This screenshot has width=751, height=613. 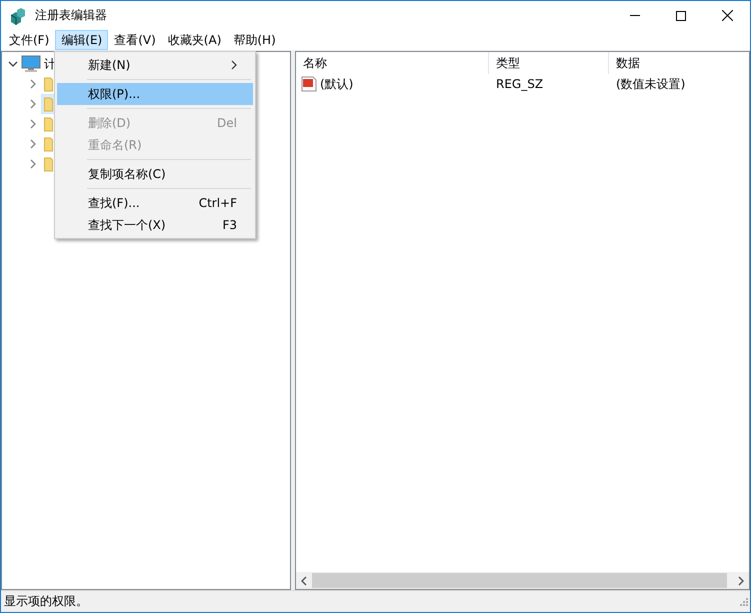 What do you see at coordinates (727, 15) in the screenshot?
I see `close-icon` at bounding box center [727, 15].